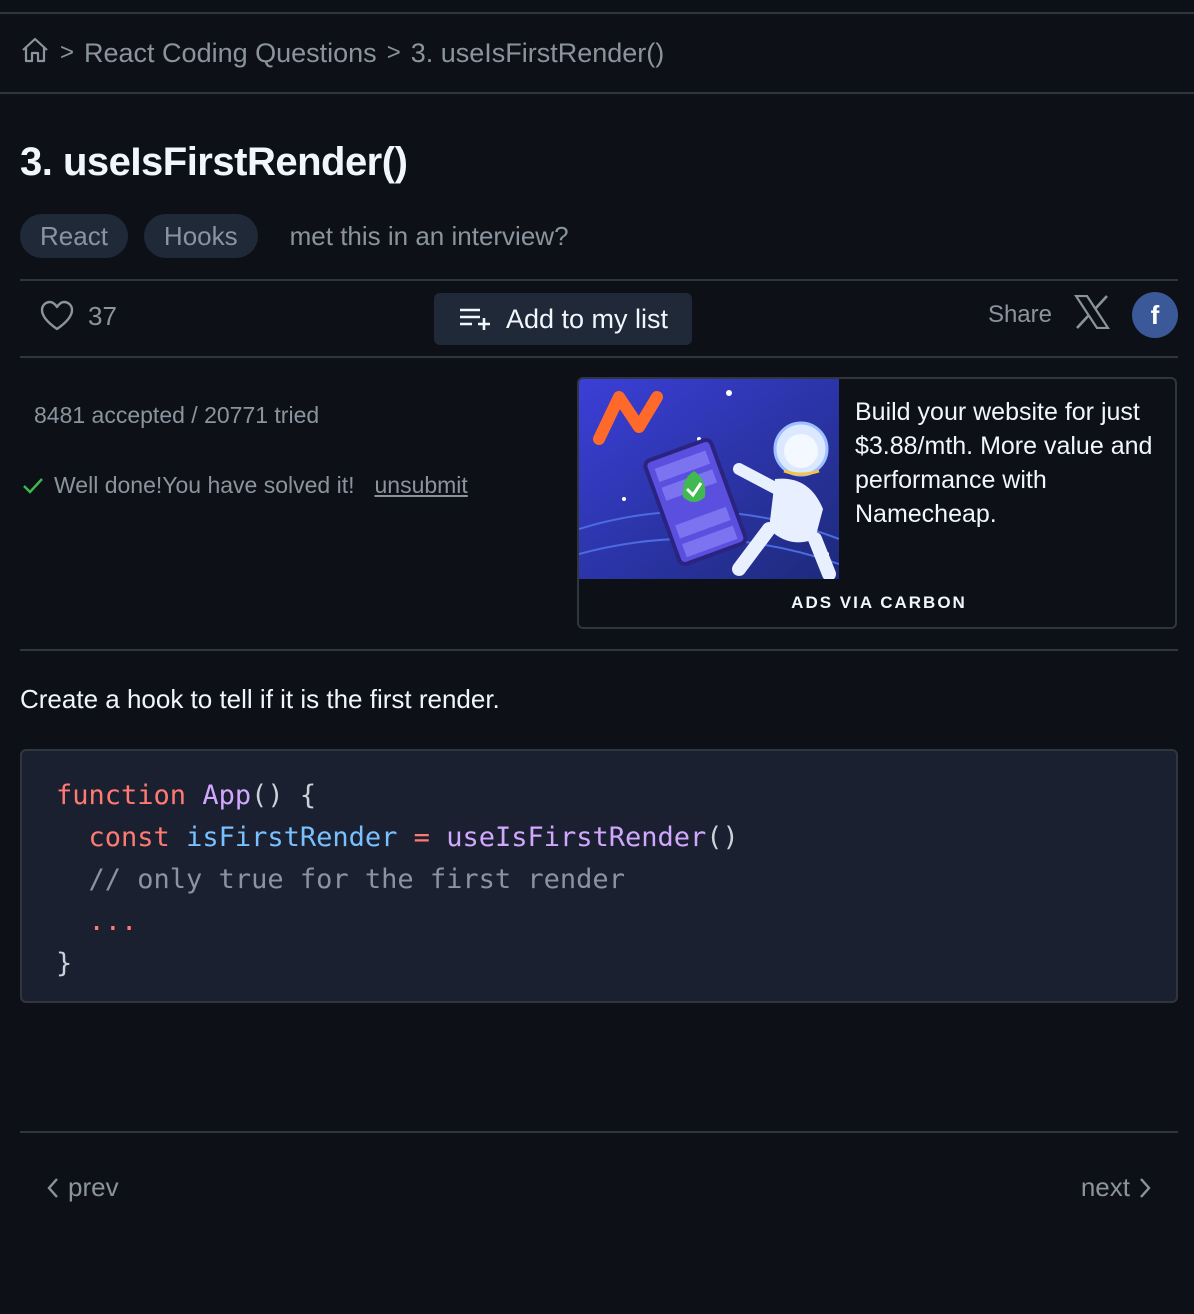 The width and height of the screenshot is (1194, 1314). I want to click on add-to-list-label: Add to my list, so click(587, 318).